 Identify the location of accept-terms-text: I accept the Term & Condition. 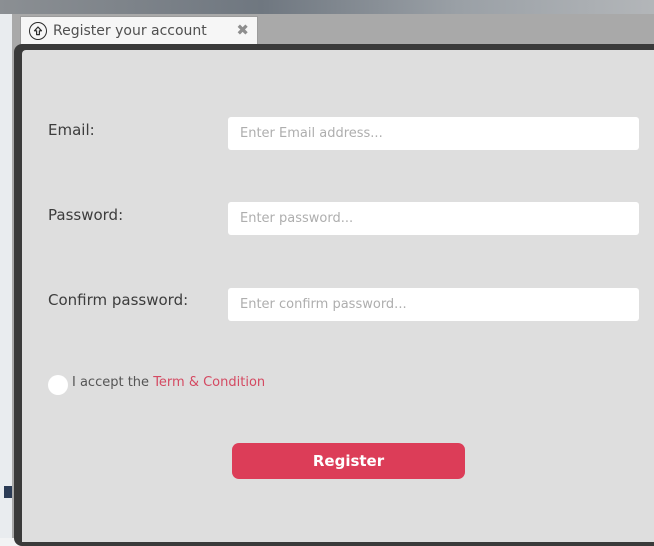
(168, 382).